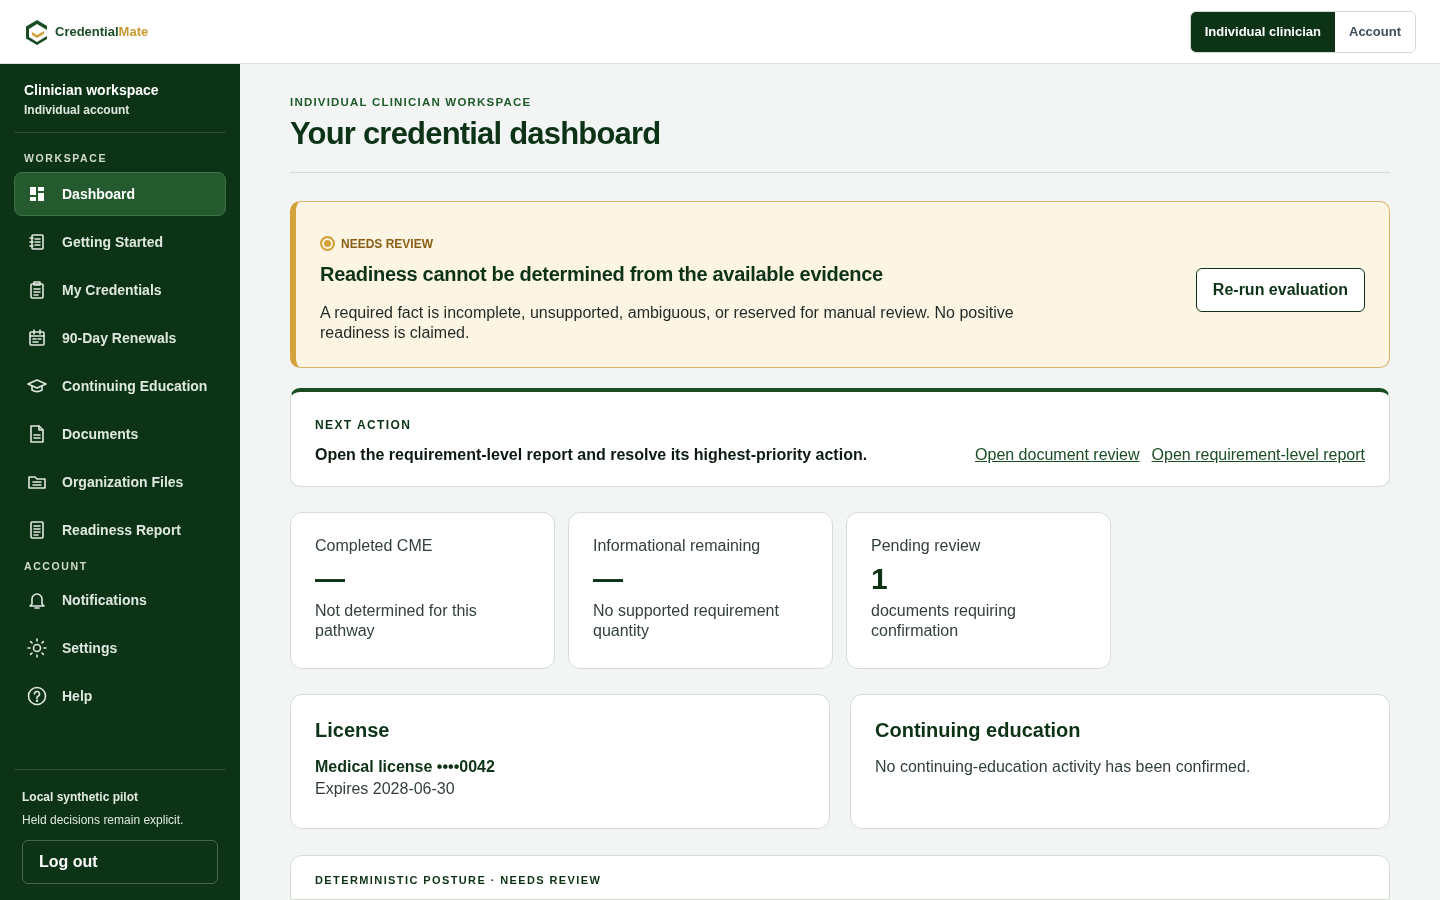 This screenshot has width=1440, height=900. I want to click on pilot-note: Held decisions remain explicit., so click(103, 820).